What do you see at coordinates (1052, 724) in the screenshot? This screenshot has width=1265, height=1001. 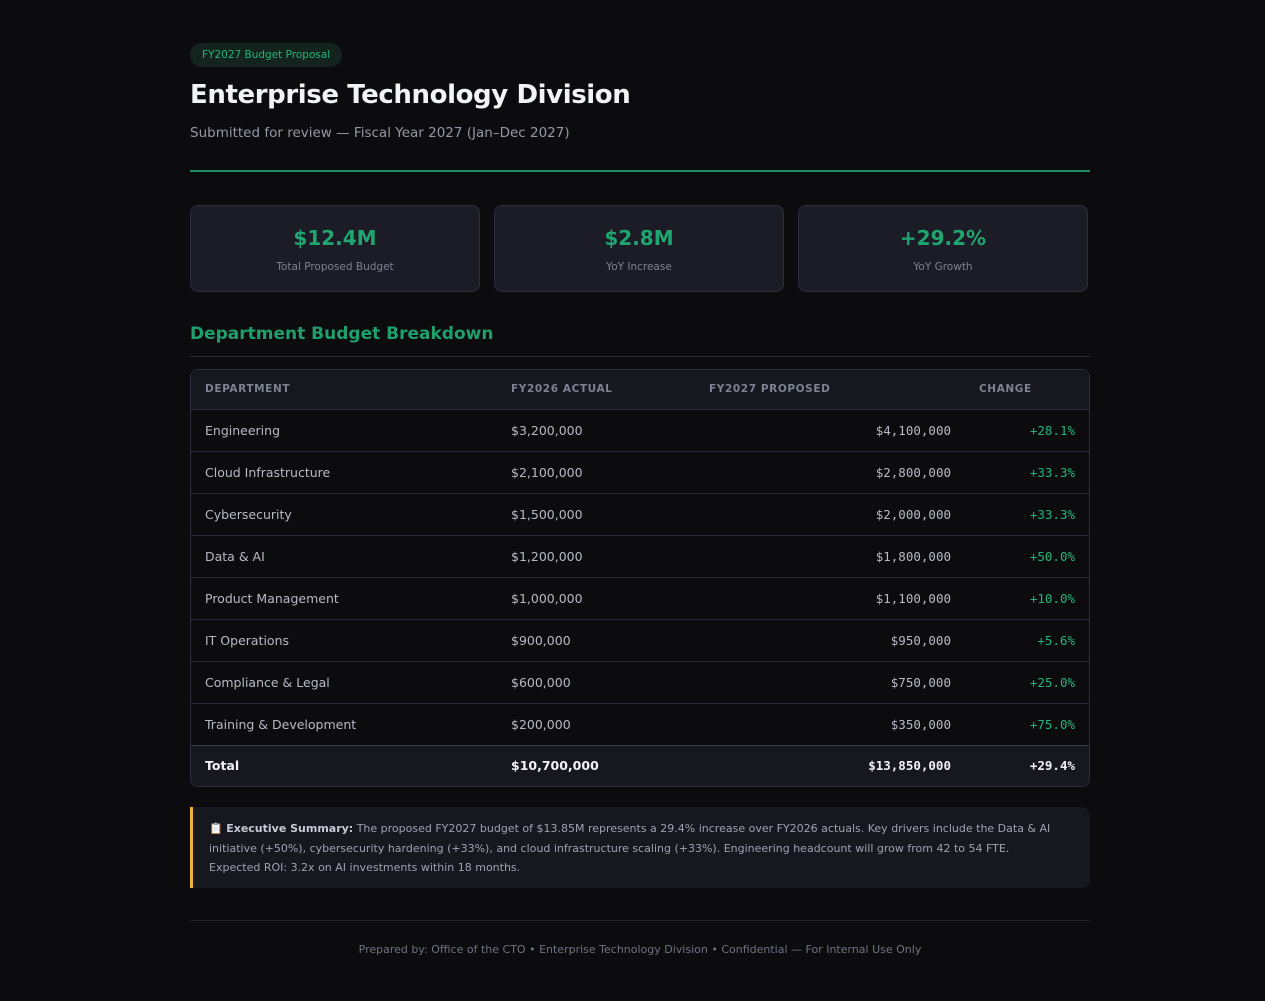 I see `cell-change: +75.0%` at bounding box center [1052, 724].